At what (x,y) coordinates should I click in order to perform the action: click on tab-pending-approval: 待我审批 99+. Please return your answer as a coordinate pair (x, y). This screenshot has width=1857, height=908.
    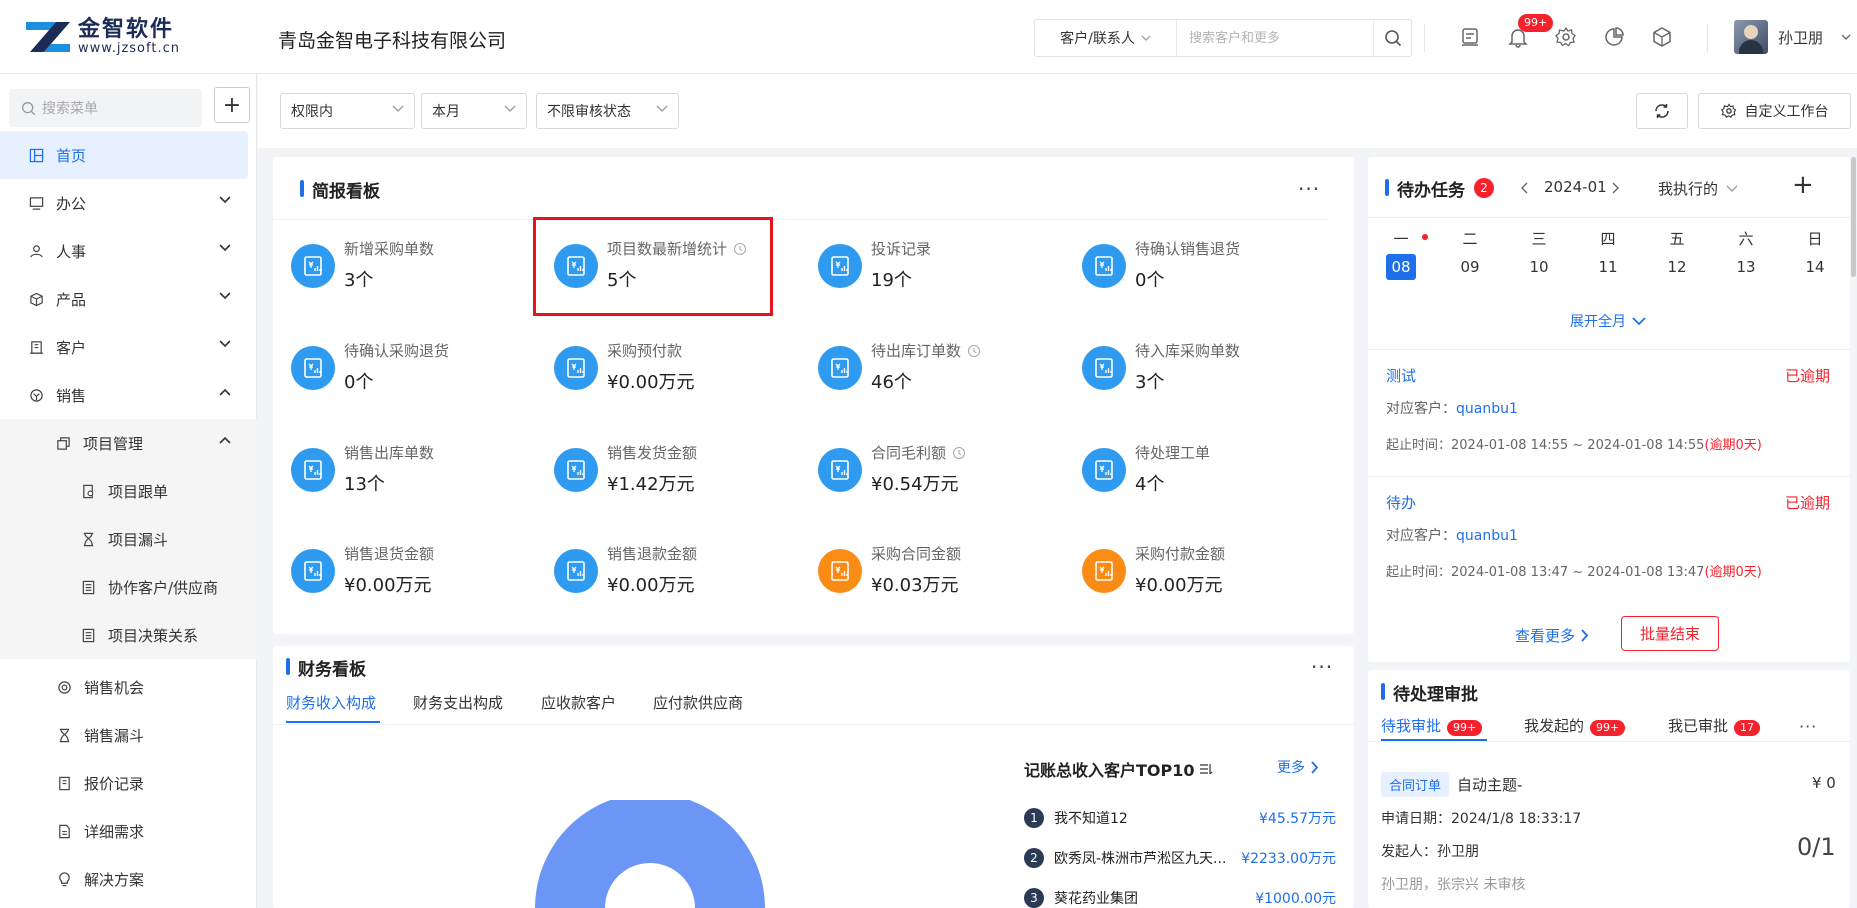
    Looking at the image, I should click on (1432, 725).